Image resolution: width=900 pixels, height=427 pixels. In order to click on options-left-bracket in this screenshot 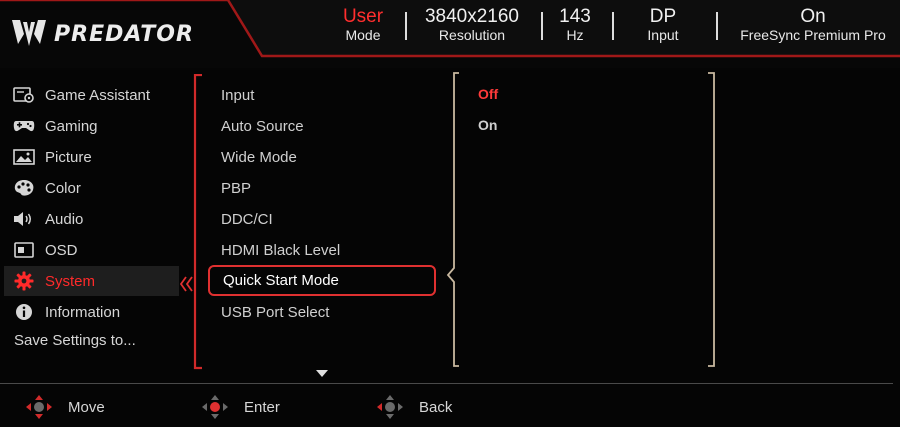, I will do `click(452, 219)`.